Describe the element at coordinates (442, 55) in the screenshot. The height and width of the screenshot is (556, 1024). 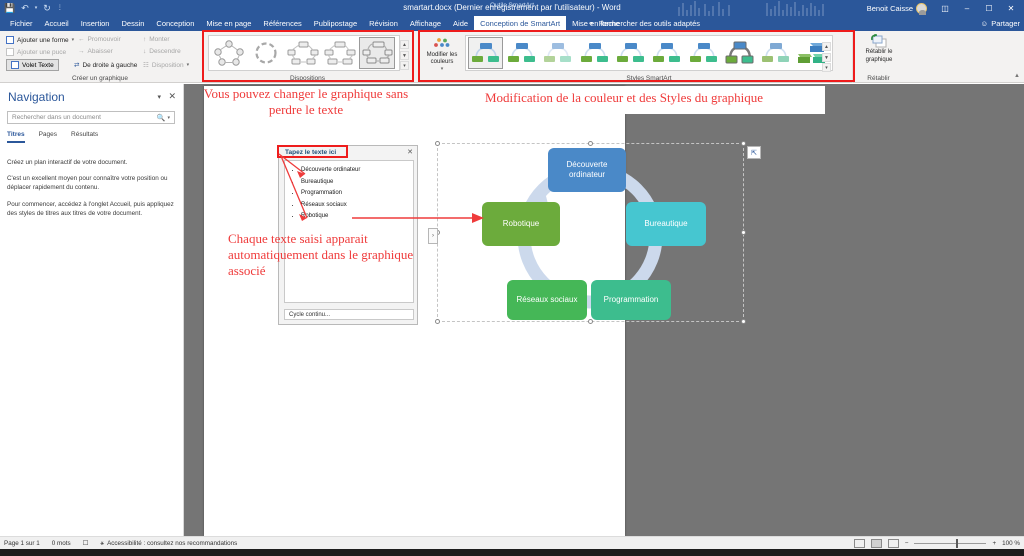
I see `change-colors-button: Modifier les couleurs ▾` at that location.